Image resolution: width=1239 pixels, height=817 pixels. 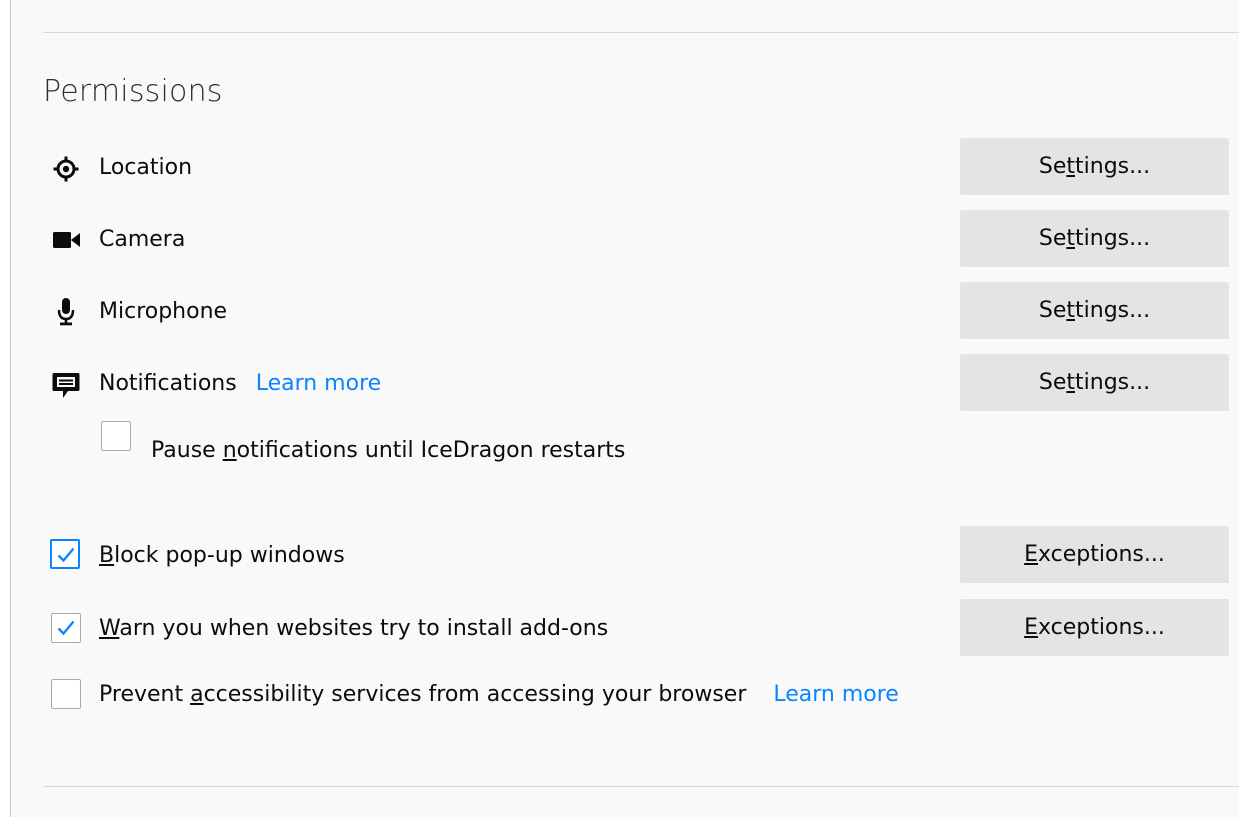 What do you see at coordinates (641, 32) in the screenshot?
I see `top-separator` at bounding box center [641, 32].